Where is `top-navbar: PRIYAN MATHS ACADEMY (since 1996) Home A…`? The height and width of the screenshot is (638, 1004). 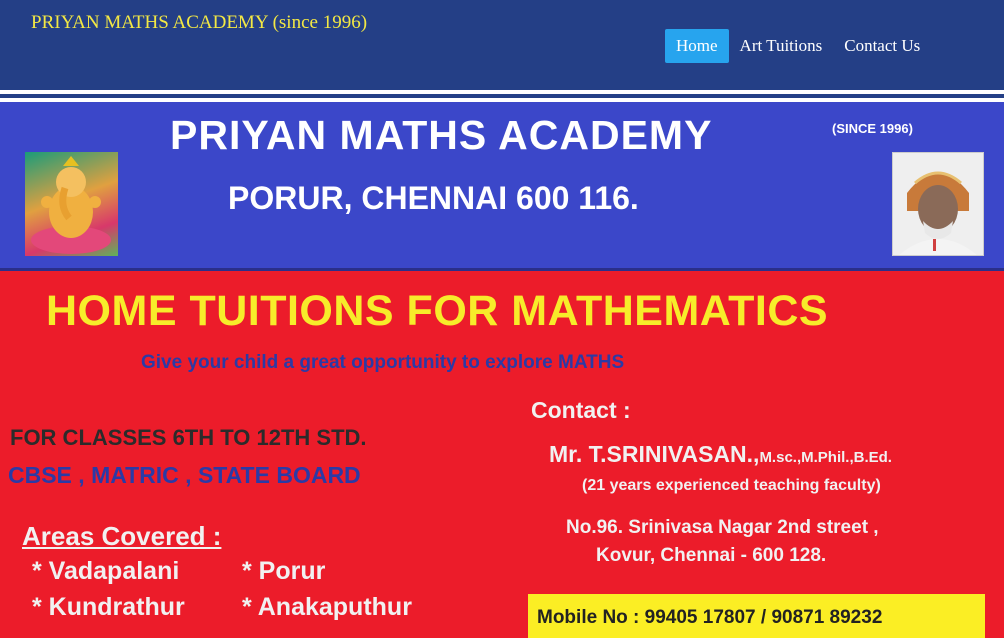
top-navbar: PRIYAN MATHS ACADEMY (since 1996) Home A… is located at coordinates (502, 45).